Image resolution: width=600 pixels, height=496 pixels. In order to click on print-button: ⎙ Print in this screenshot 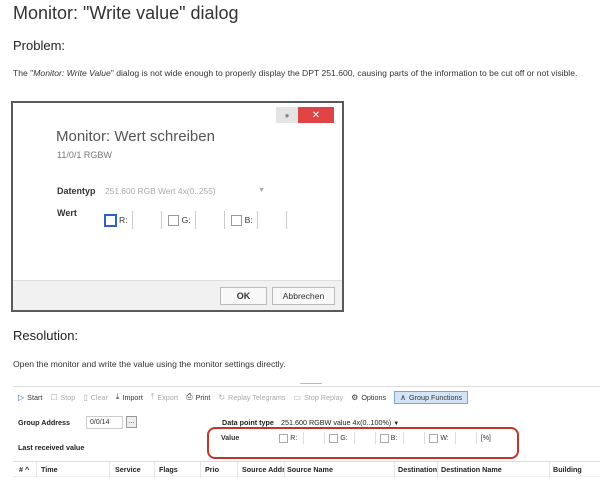, I will do `click(198, 397)`.